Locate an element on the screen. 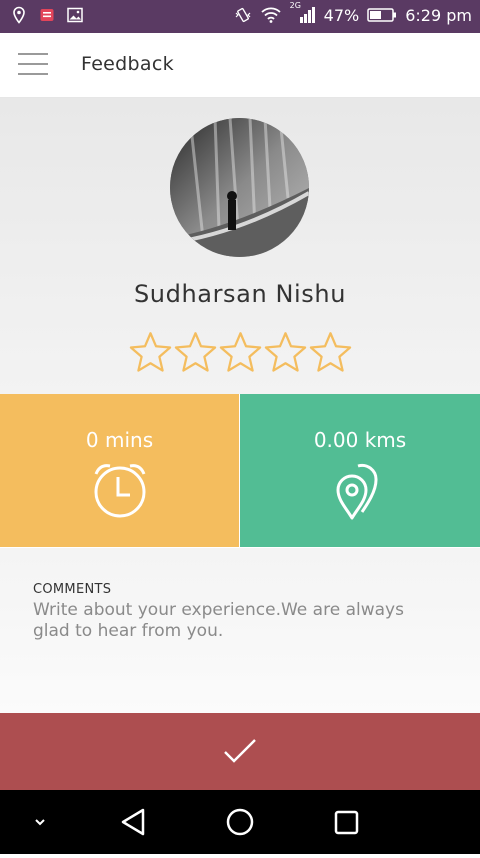 Image resolution: width=480 pixels, height=858 pixels. ride-time-tile: 0 mins is located at coordinates (119, 470).